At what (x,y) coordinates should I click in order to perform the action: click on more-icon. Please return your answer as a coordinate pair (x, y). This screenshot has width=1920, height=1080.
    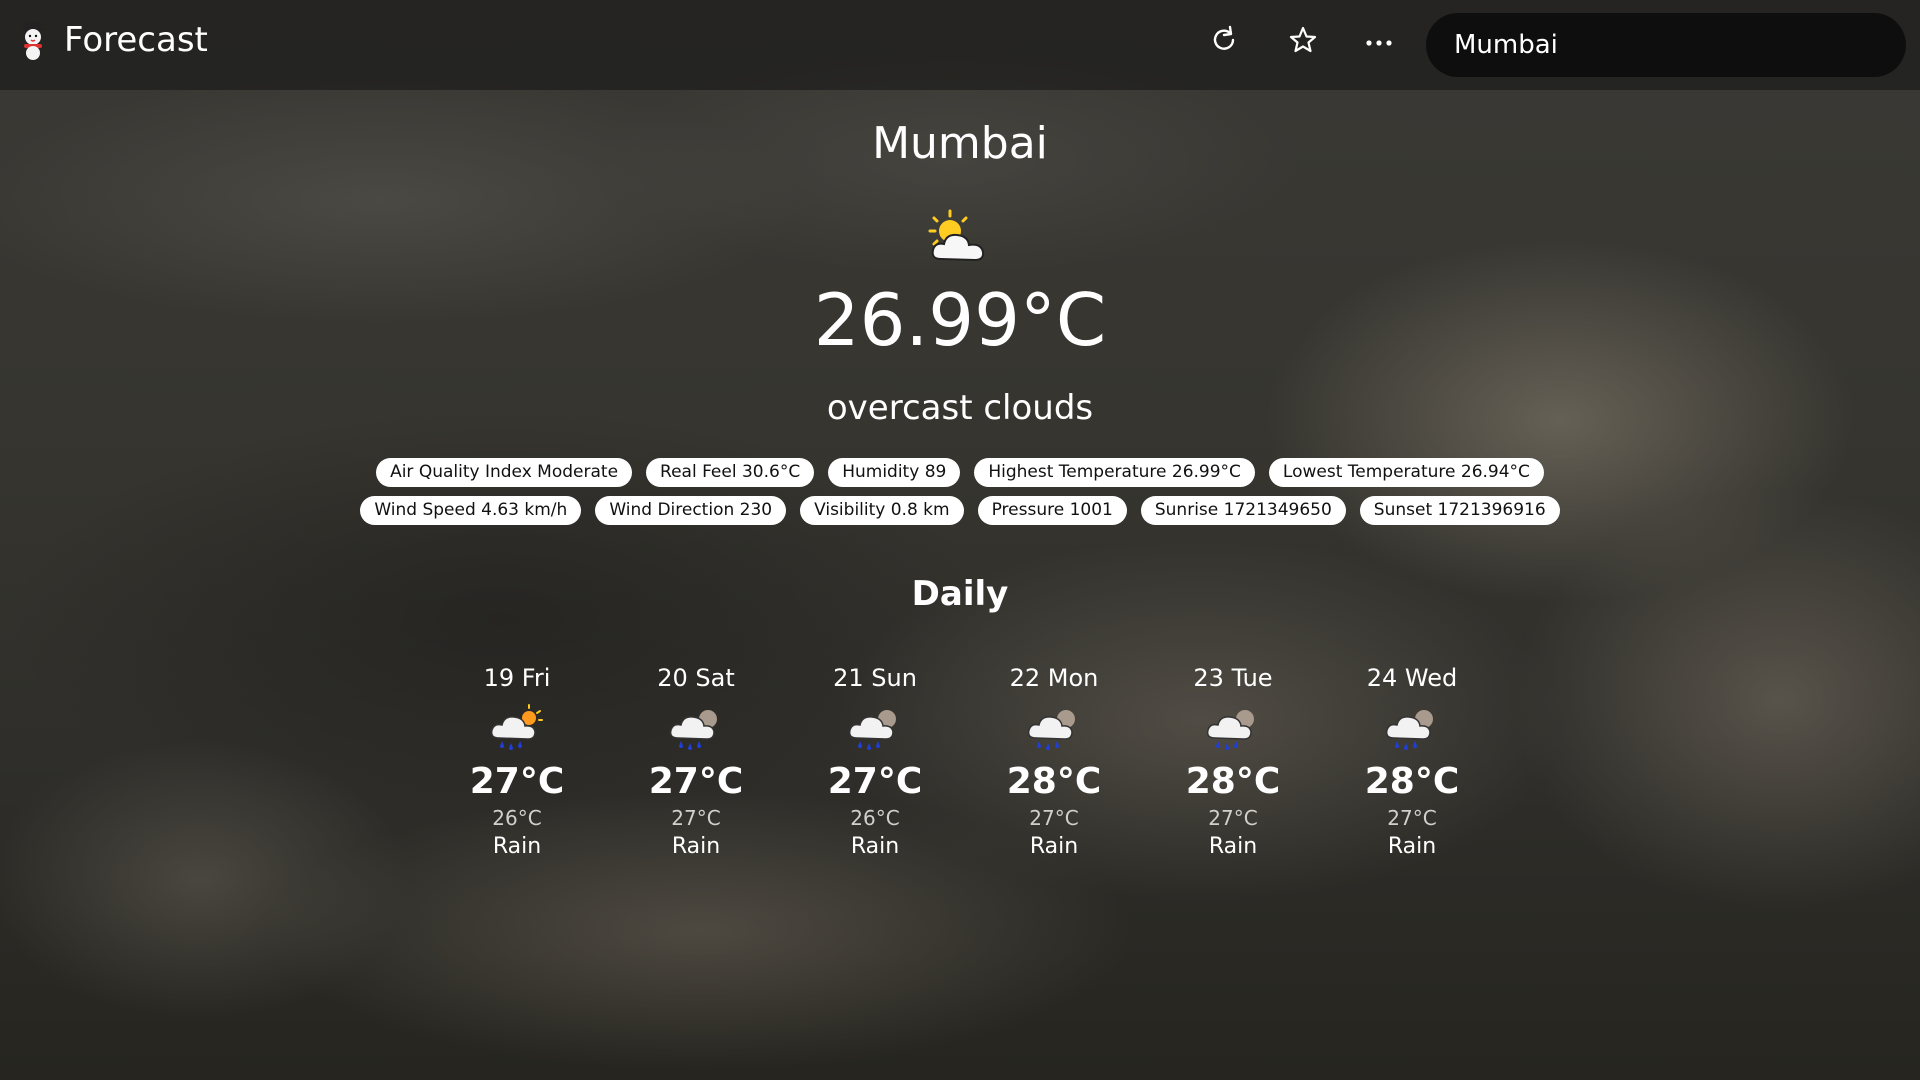
    Looking at the image, I should click on (1379, 42).